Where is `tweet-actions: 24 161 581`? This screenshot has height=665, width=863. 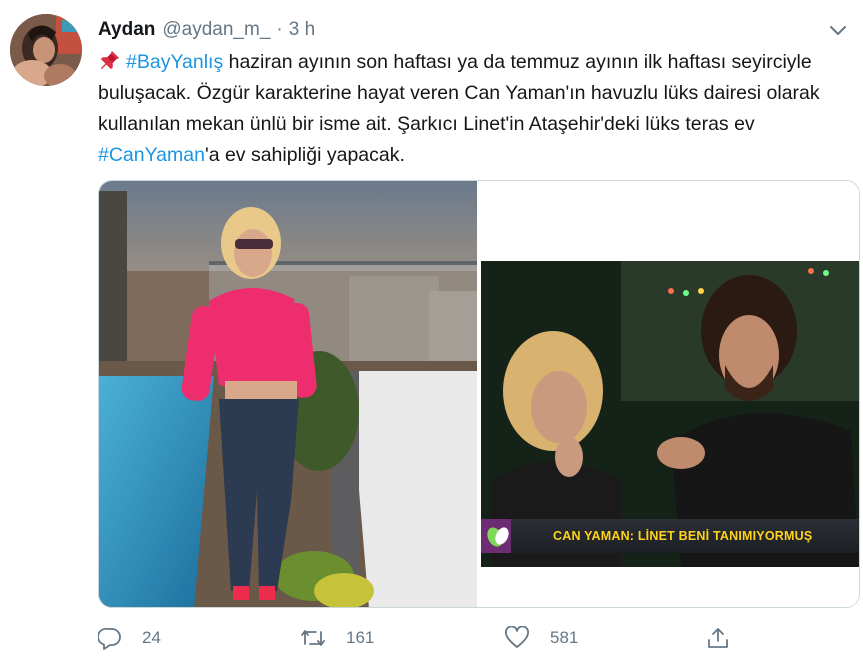
tweet-actions: 24 161 581 is located at coordinates (418, 638).